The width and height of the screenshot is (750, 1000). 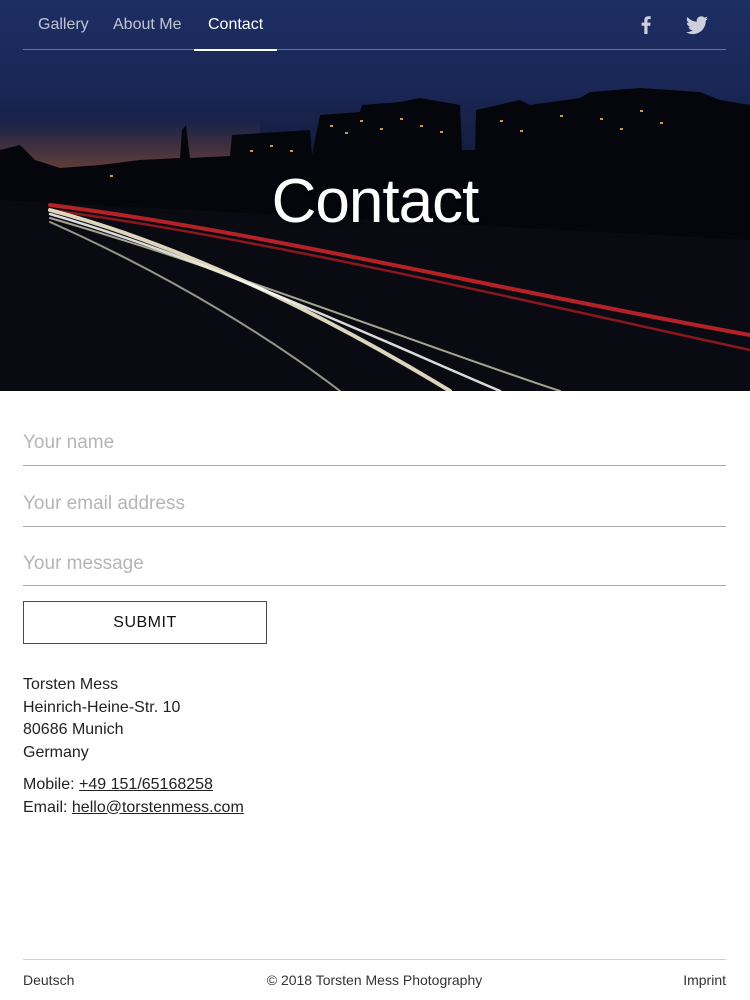 I want to click on address-city: 80686 Munich, so click(x=73, y=729).